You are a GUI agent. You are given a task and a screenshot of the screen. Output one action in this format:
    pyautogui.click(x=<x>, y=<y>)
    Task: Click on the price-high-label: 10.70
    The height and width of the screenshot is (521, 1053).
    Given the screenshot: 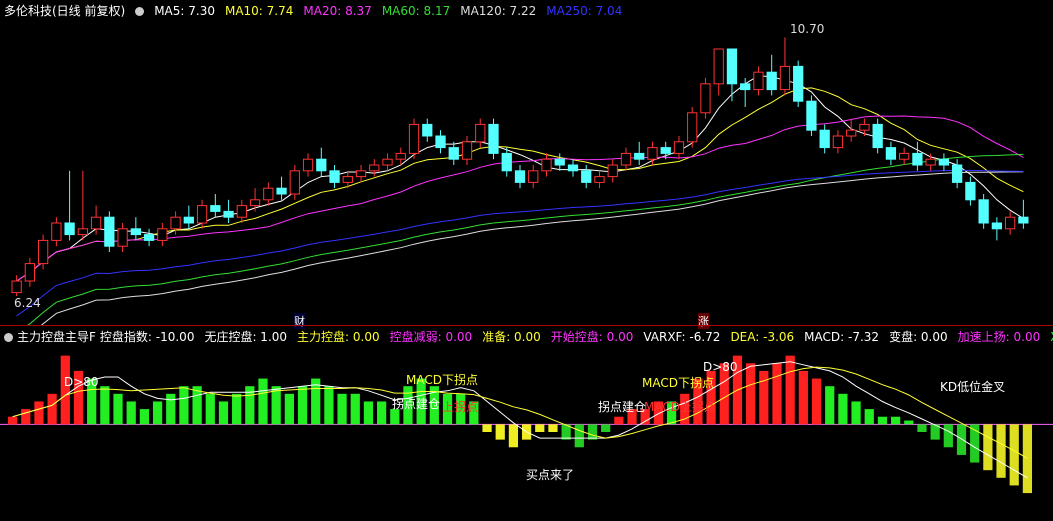 What is the action you would take?
    pyautogui.click(x=807, y=29)
    